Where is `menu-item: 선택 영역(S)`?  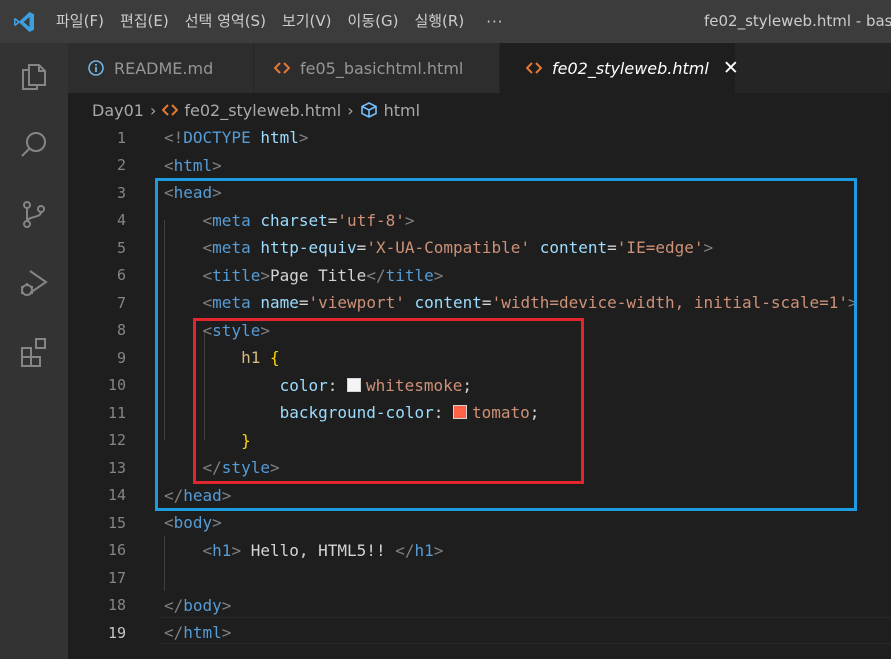 menu-item: 선택 영역(S) is located at coordinates (225, 21).